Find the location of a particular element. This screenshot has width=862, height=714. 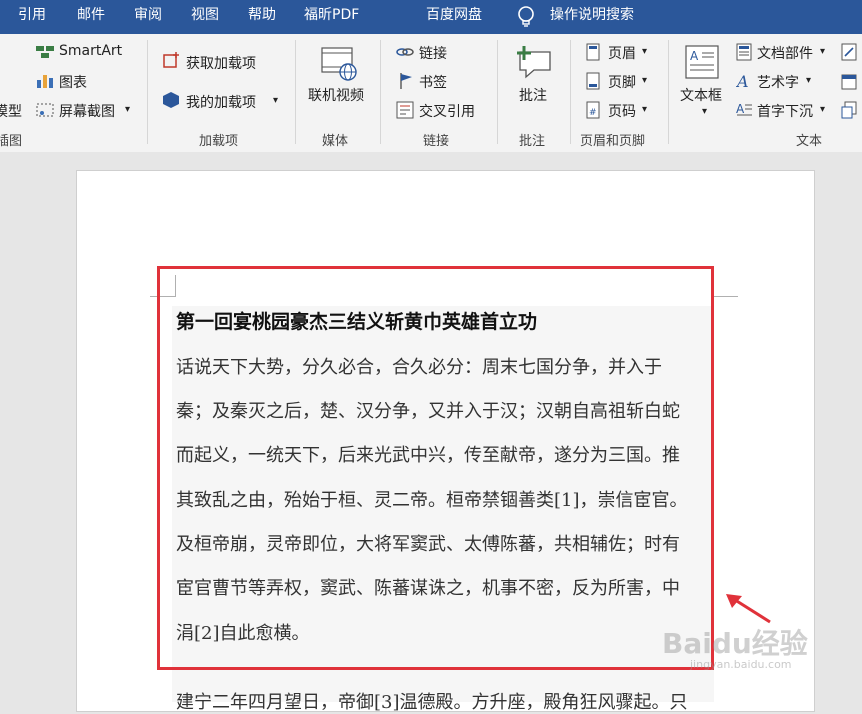

footer-dropdown-icon: ▾ is located at coordinates (644, 80).